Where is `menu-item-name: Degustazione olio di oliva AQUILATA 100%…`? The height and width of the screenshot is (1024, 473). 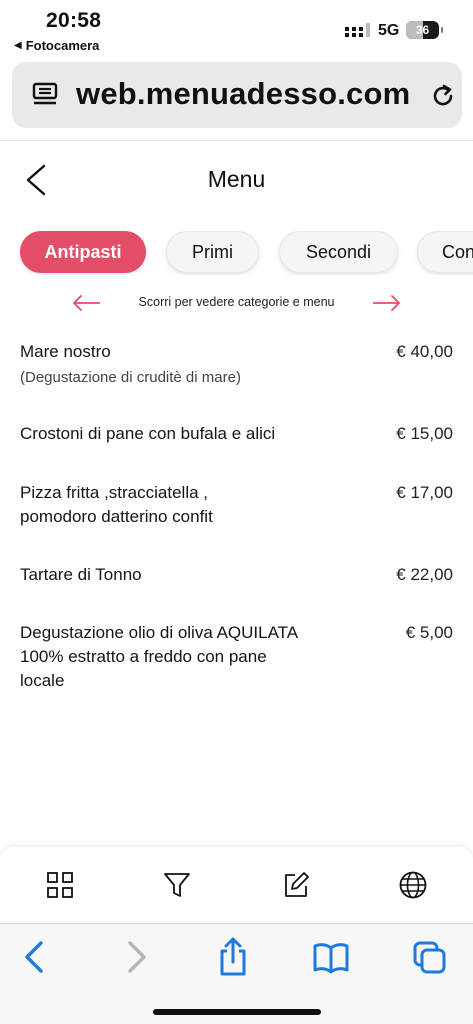 menu-item-name: Degustazione olio di oliva AQUILATA 100%… is located at coordinates (159, 656).